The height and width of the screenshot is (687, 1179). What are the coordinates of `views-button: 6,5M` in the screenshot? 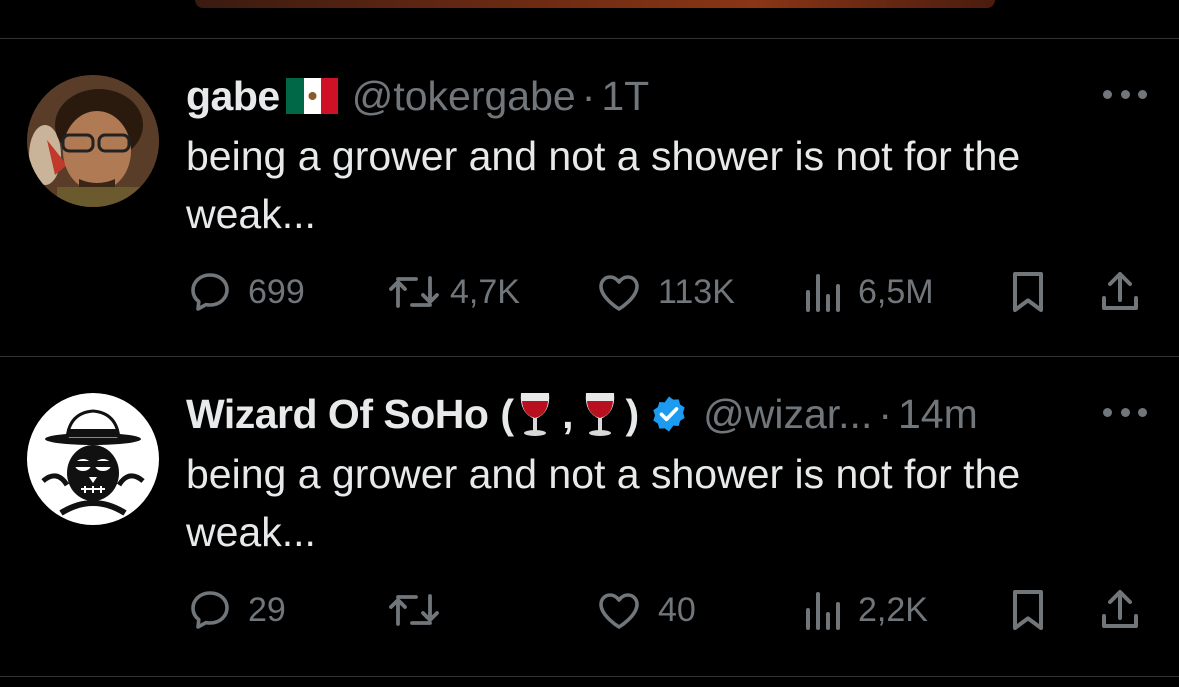 It's located at (867, 292).